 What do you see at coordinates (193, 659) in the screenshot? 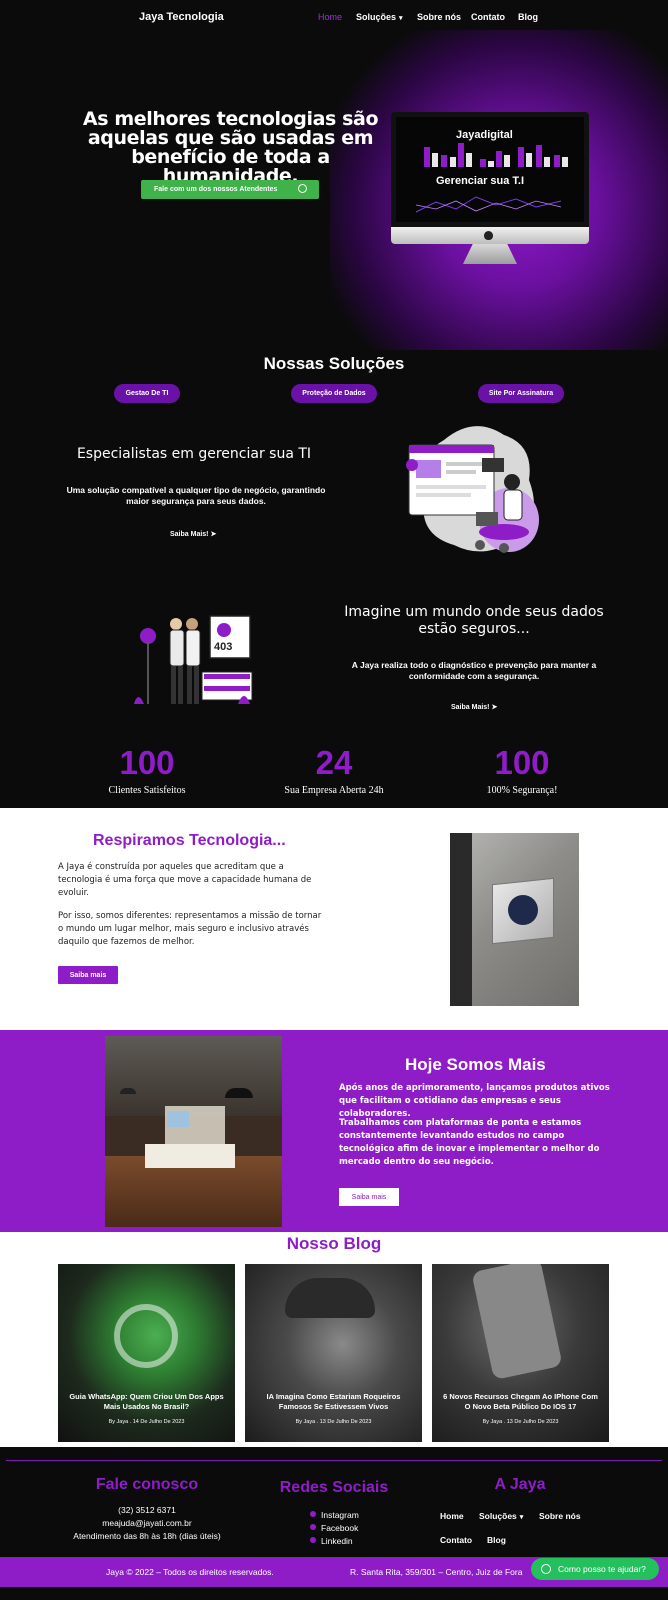
I see `security-guards-illustration: 403` at bounding box center [193, 659].